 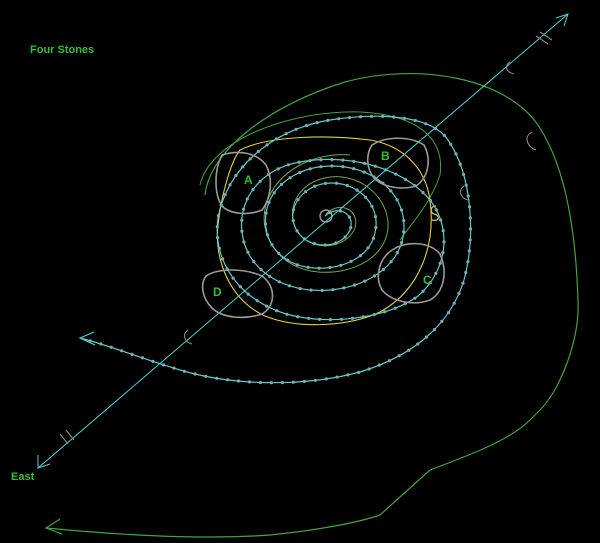 I want to click on stone-b, so click(x=397, y=163).